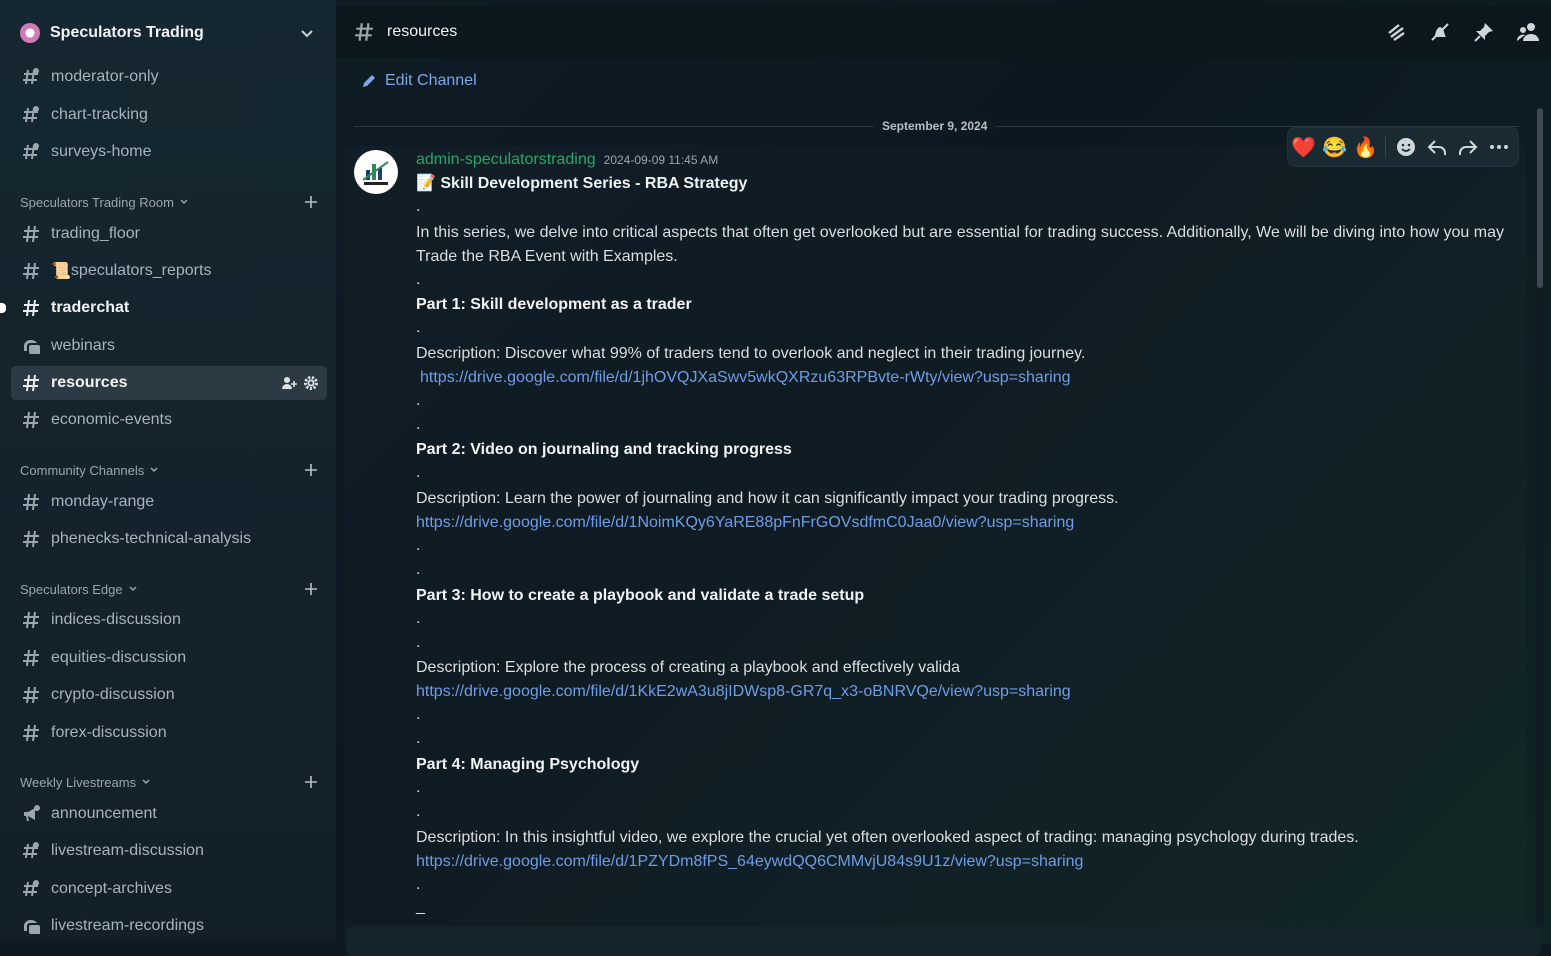  Describe the element at coordinates (420, 906) in the screenshot. I see `trailing-dash: _` at that location.